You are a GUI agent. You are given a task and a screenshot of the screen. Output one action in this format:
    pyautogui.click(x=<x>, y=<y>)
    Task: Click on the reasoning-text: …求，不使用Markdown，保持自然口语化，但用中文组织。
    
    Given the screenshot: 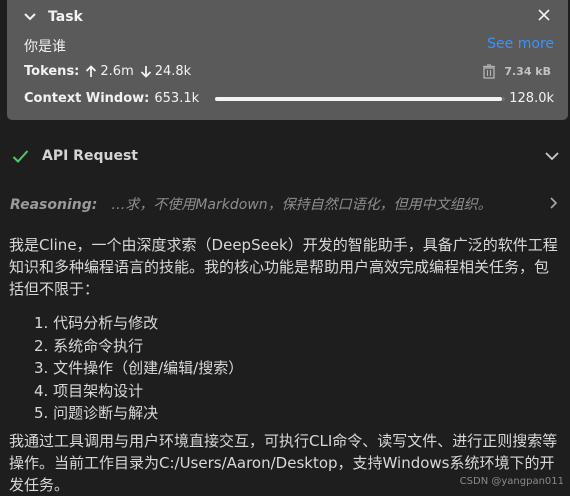 What is the action you would take?
    pyautogui.click(x=301, y=205)
    